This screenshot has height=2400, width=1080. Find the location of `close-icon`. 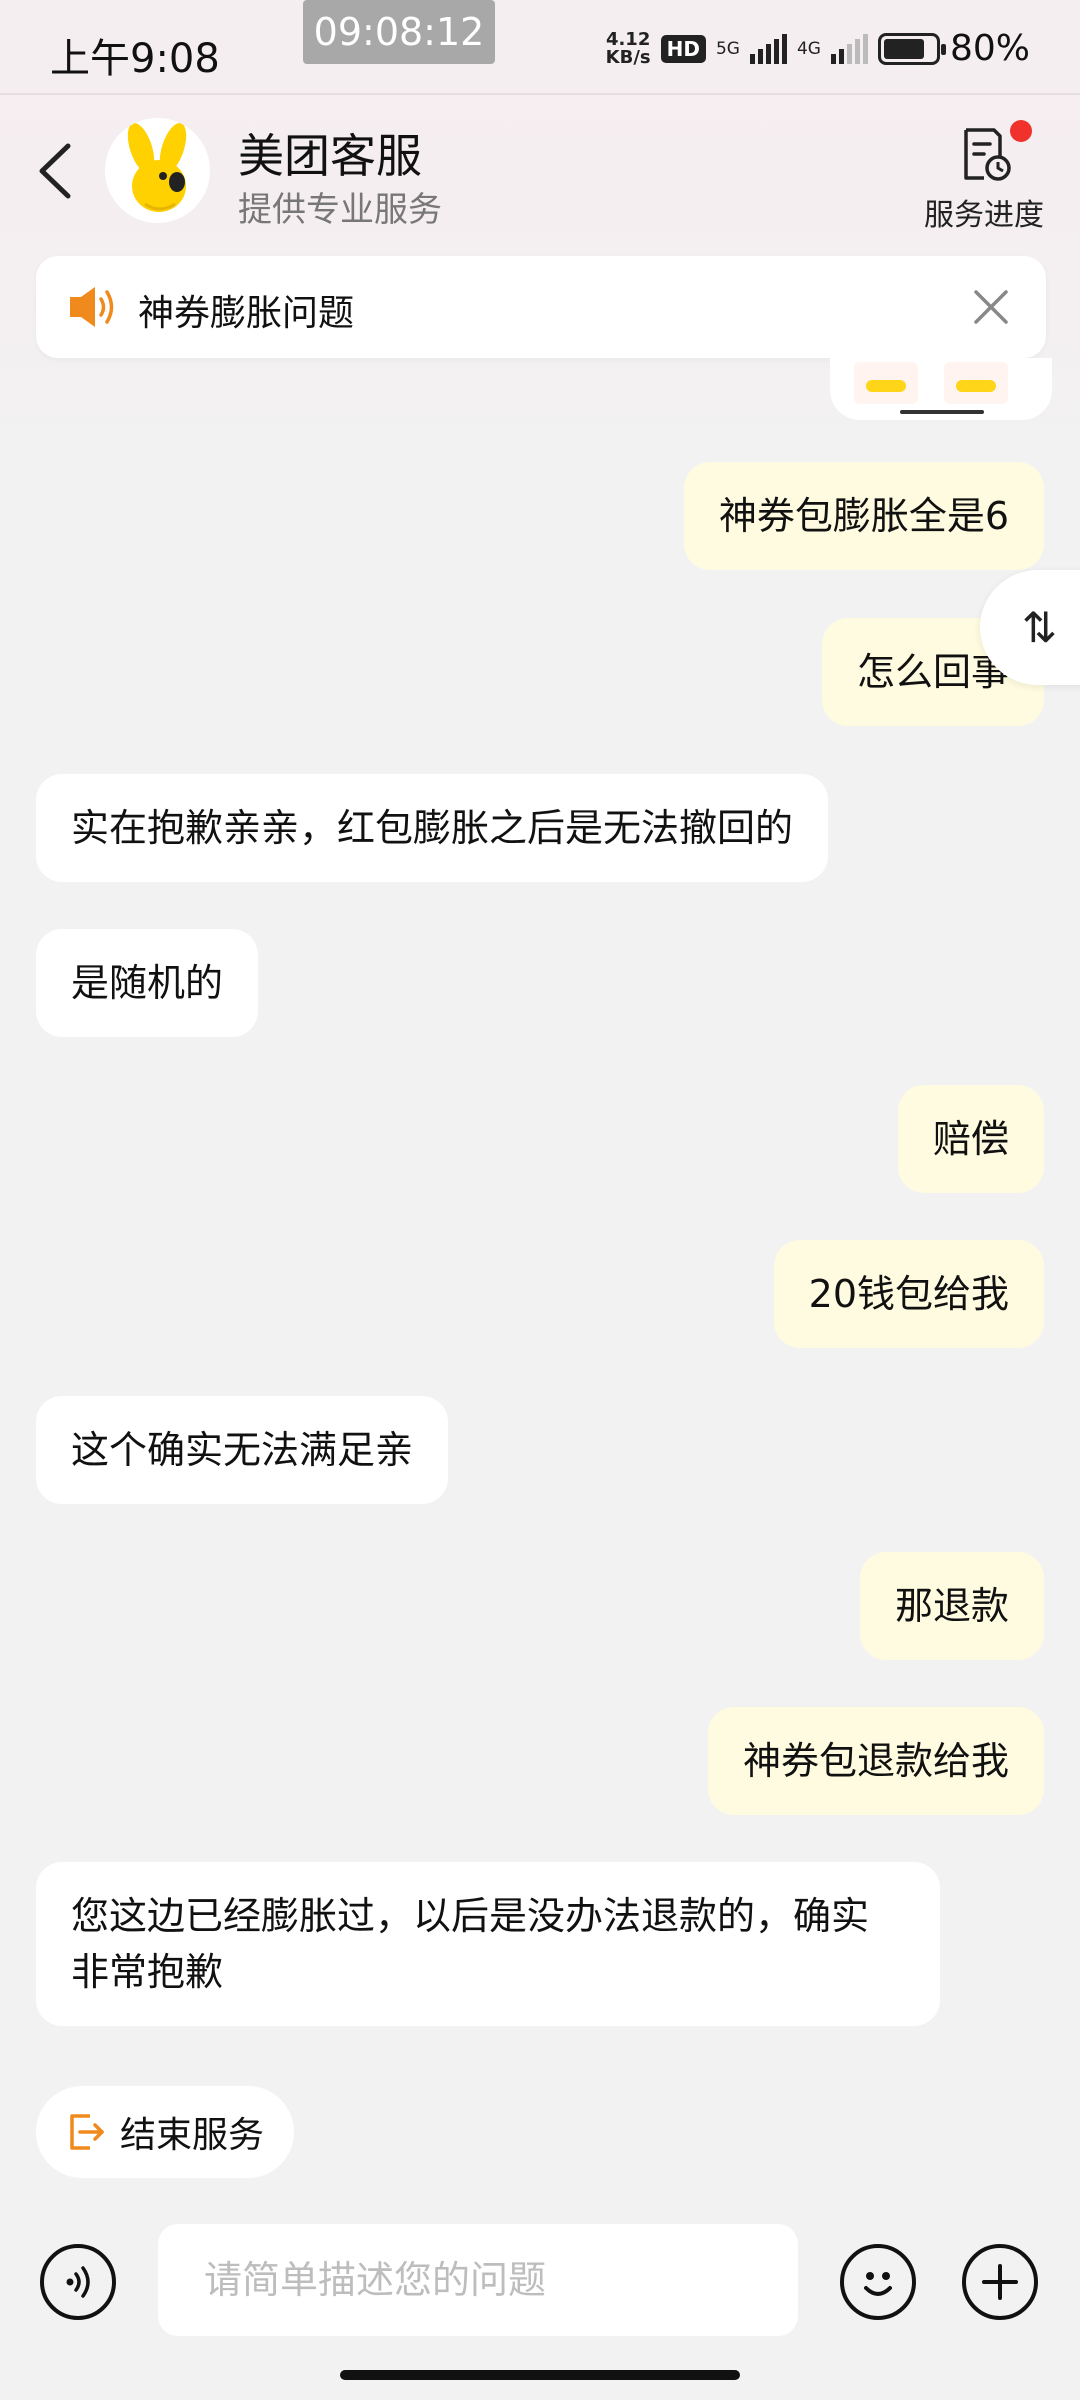

close-icon is located at coordinates (991, 307).